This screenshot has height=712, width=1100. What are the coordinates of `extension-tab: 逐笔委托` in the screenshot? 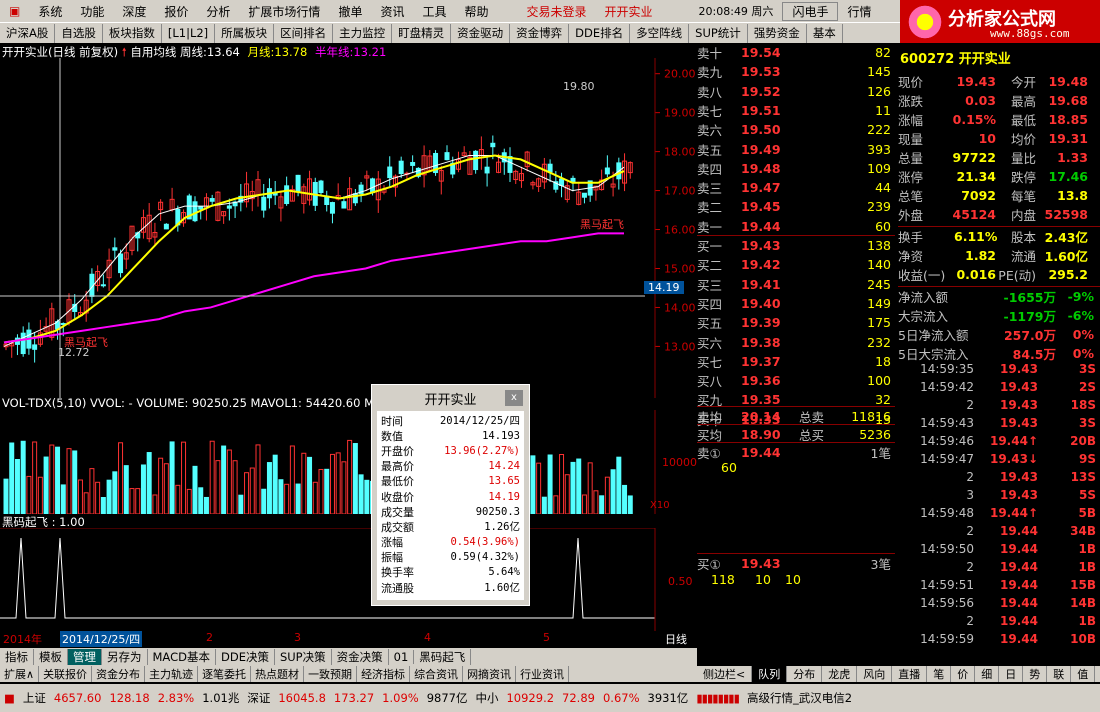 It's located at (225, 674).